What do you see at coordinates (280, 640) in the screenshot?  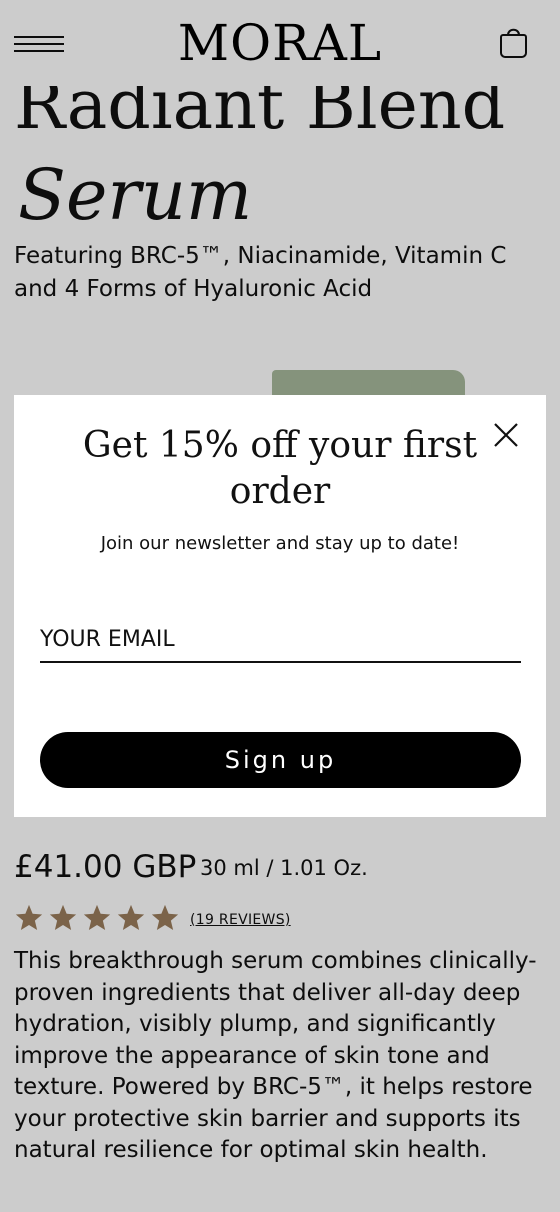 I see `email-field` at bounding box center [280, 640].